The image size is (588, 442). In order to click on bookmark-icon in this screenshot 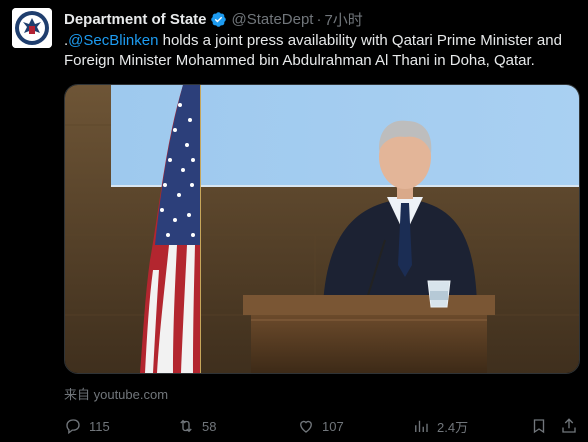, I will do `click(539, 426)`.